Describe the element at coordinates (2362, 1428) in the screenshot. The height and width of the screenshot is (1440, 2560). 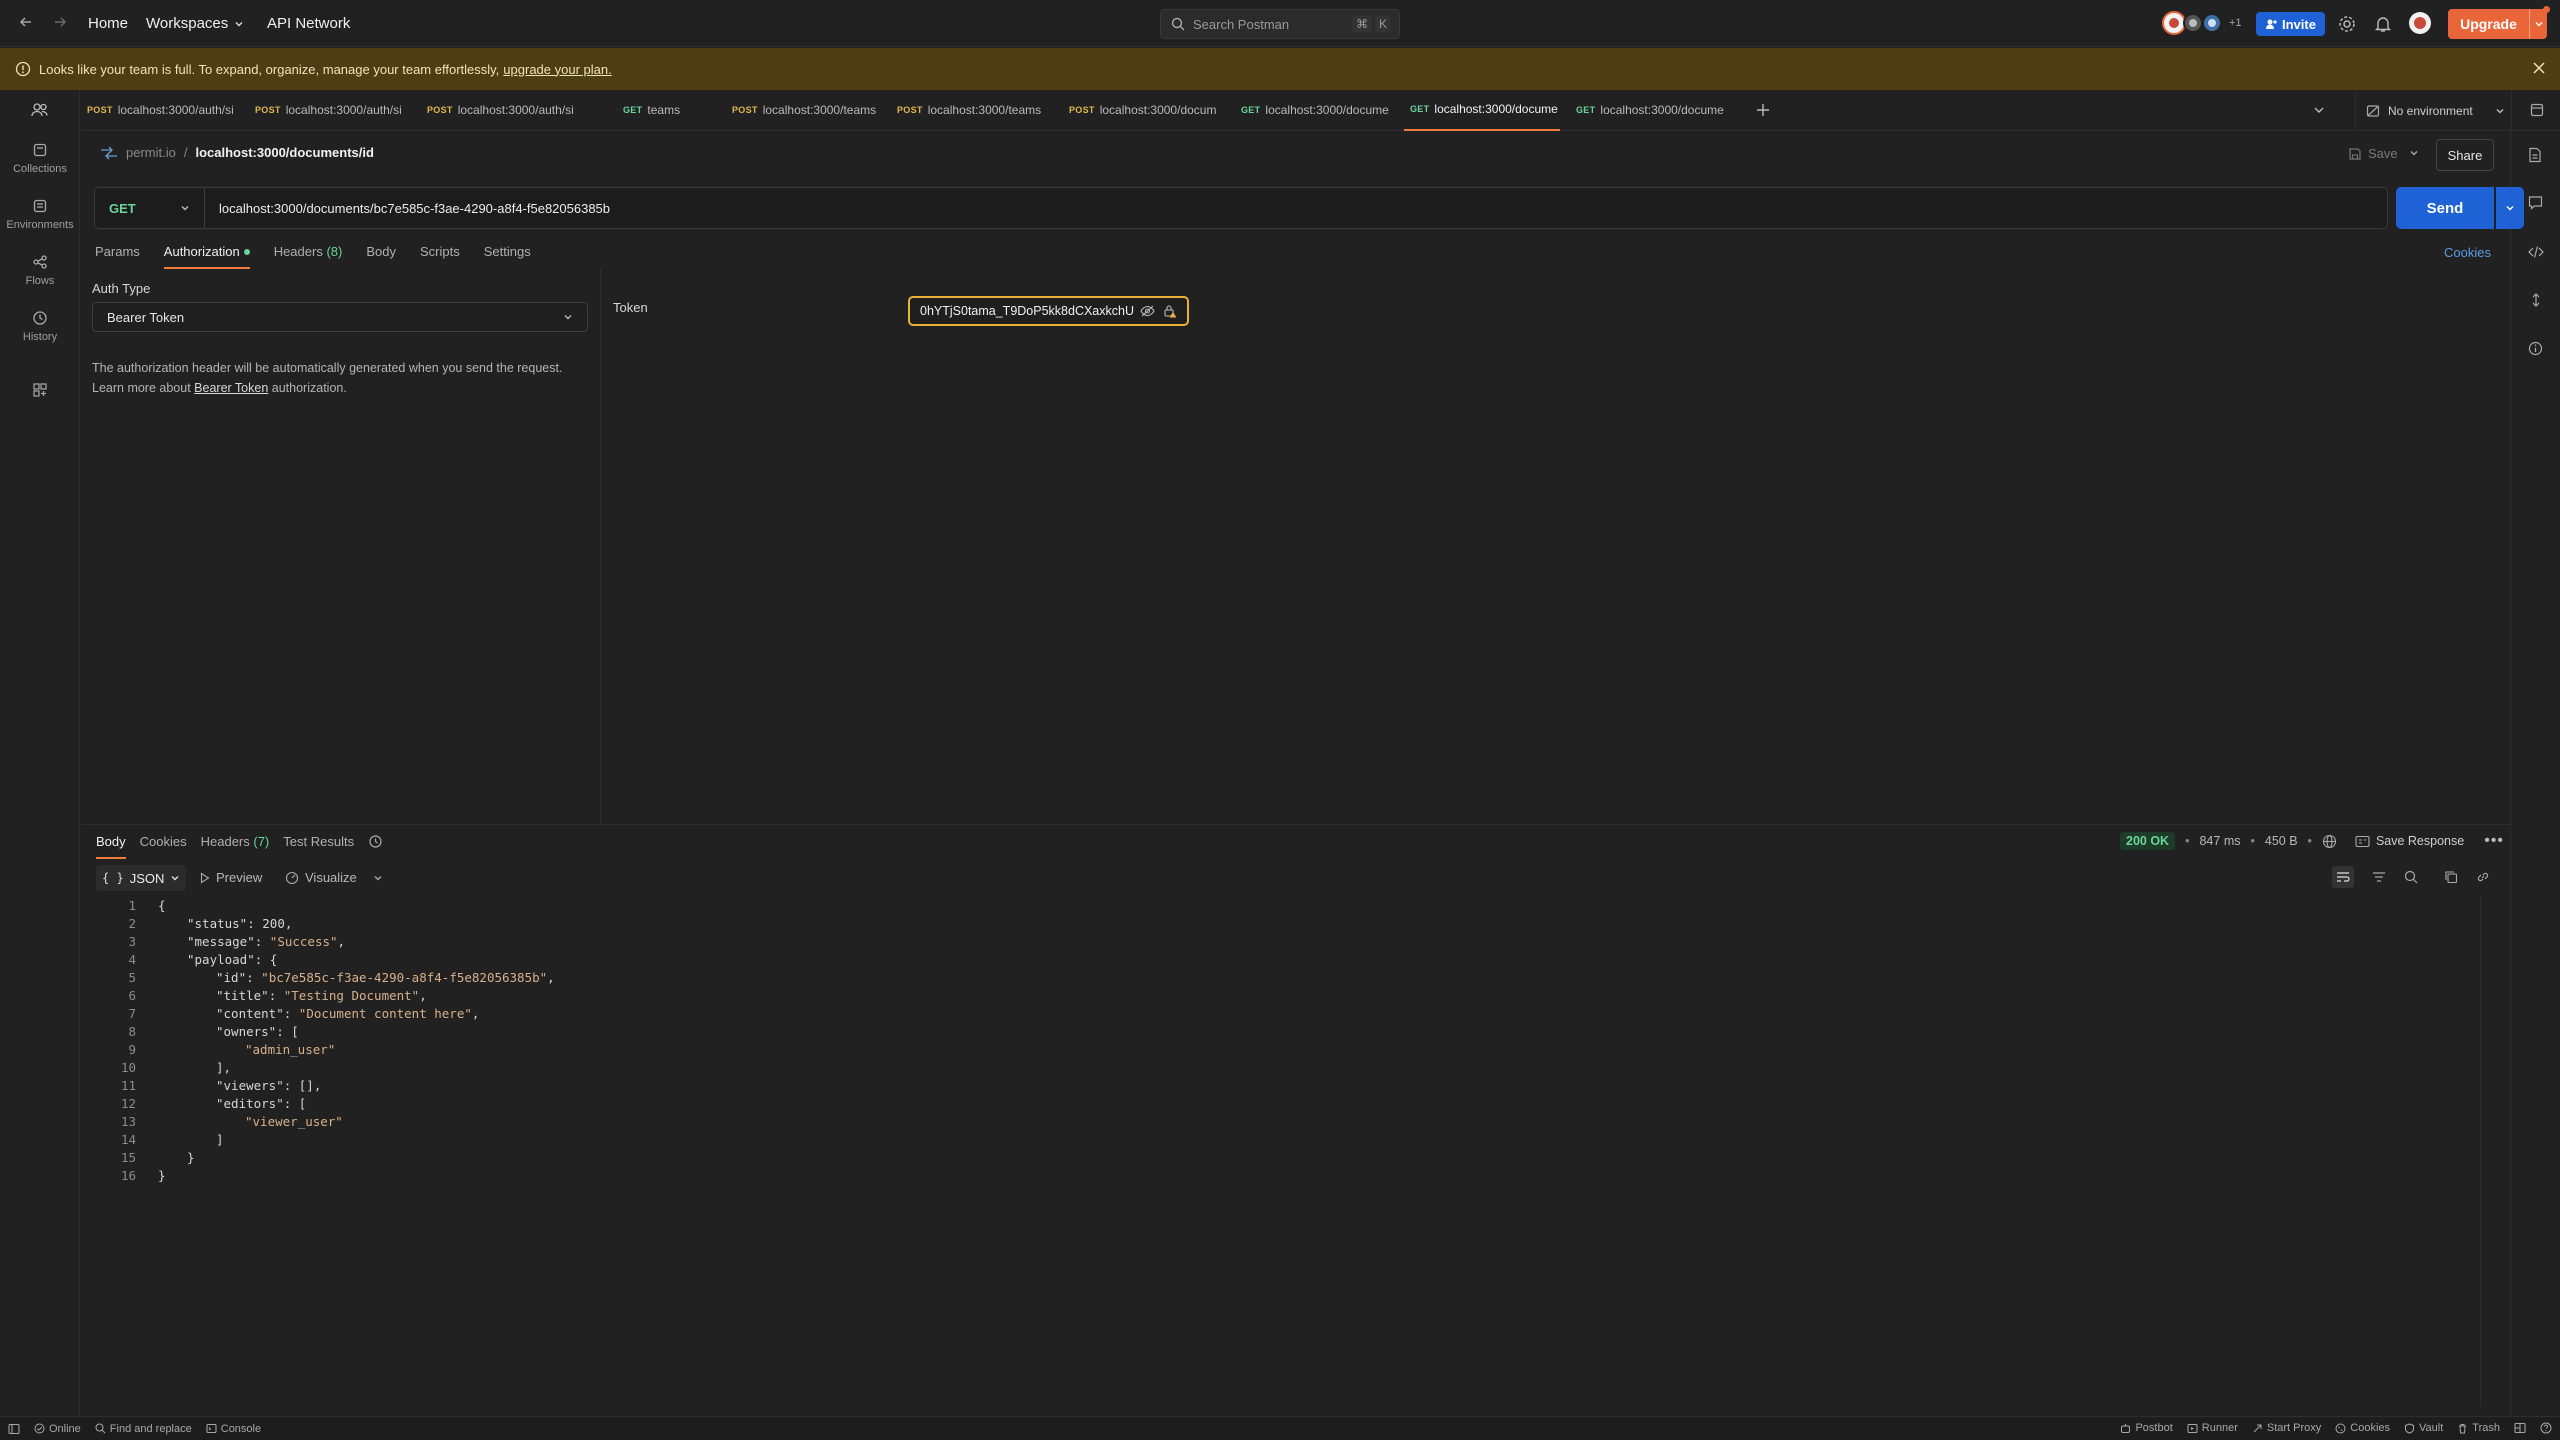
I see `cookies-button: Cookies` at that location.